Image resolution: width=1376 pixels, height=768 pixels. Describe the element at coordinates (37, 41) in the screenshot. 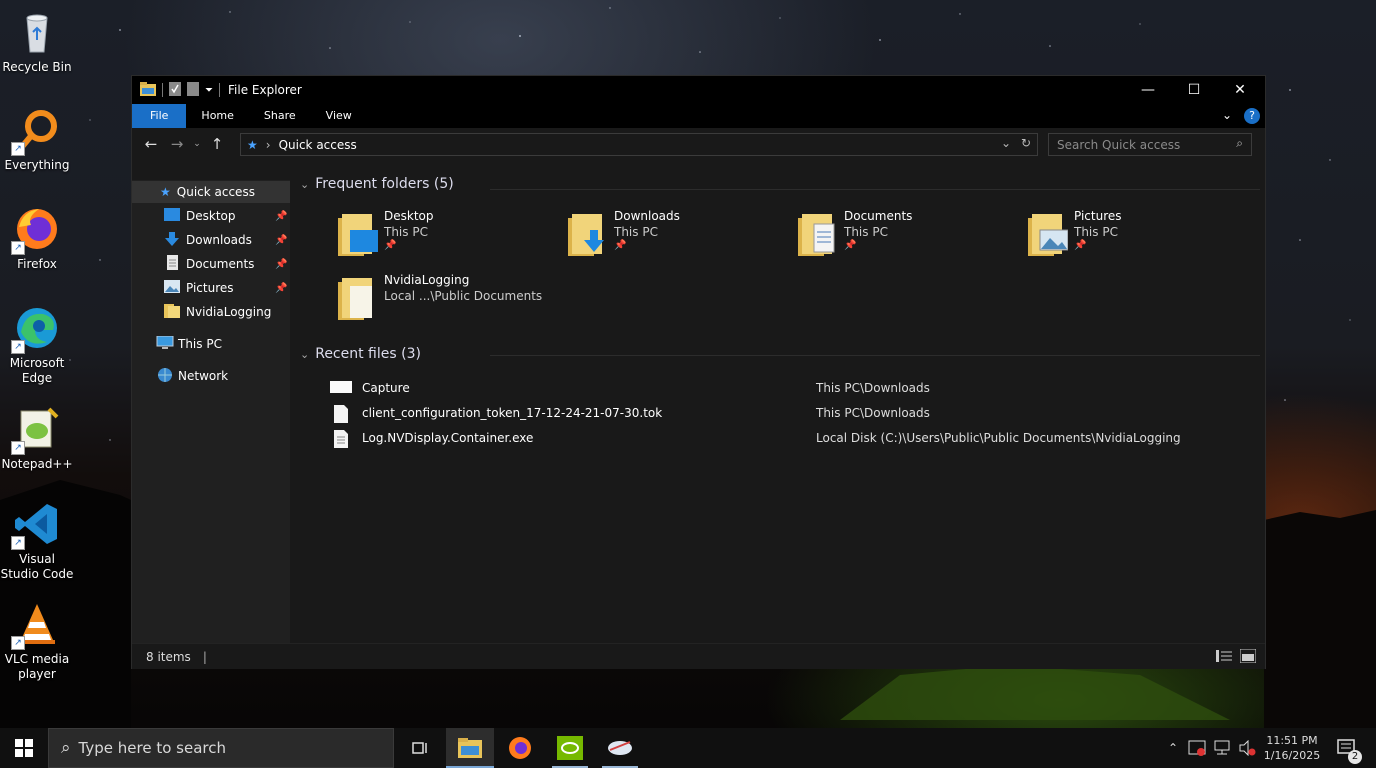

I see `desktop-icon-recycle-bin: Recycle Bin` at that location.